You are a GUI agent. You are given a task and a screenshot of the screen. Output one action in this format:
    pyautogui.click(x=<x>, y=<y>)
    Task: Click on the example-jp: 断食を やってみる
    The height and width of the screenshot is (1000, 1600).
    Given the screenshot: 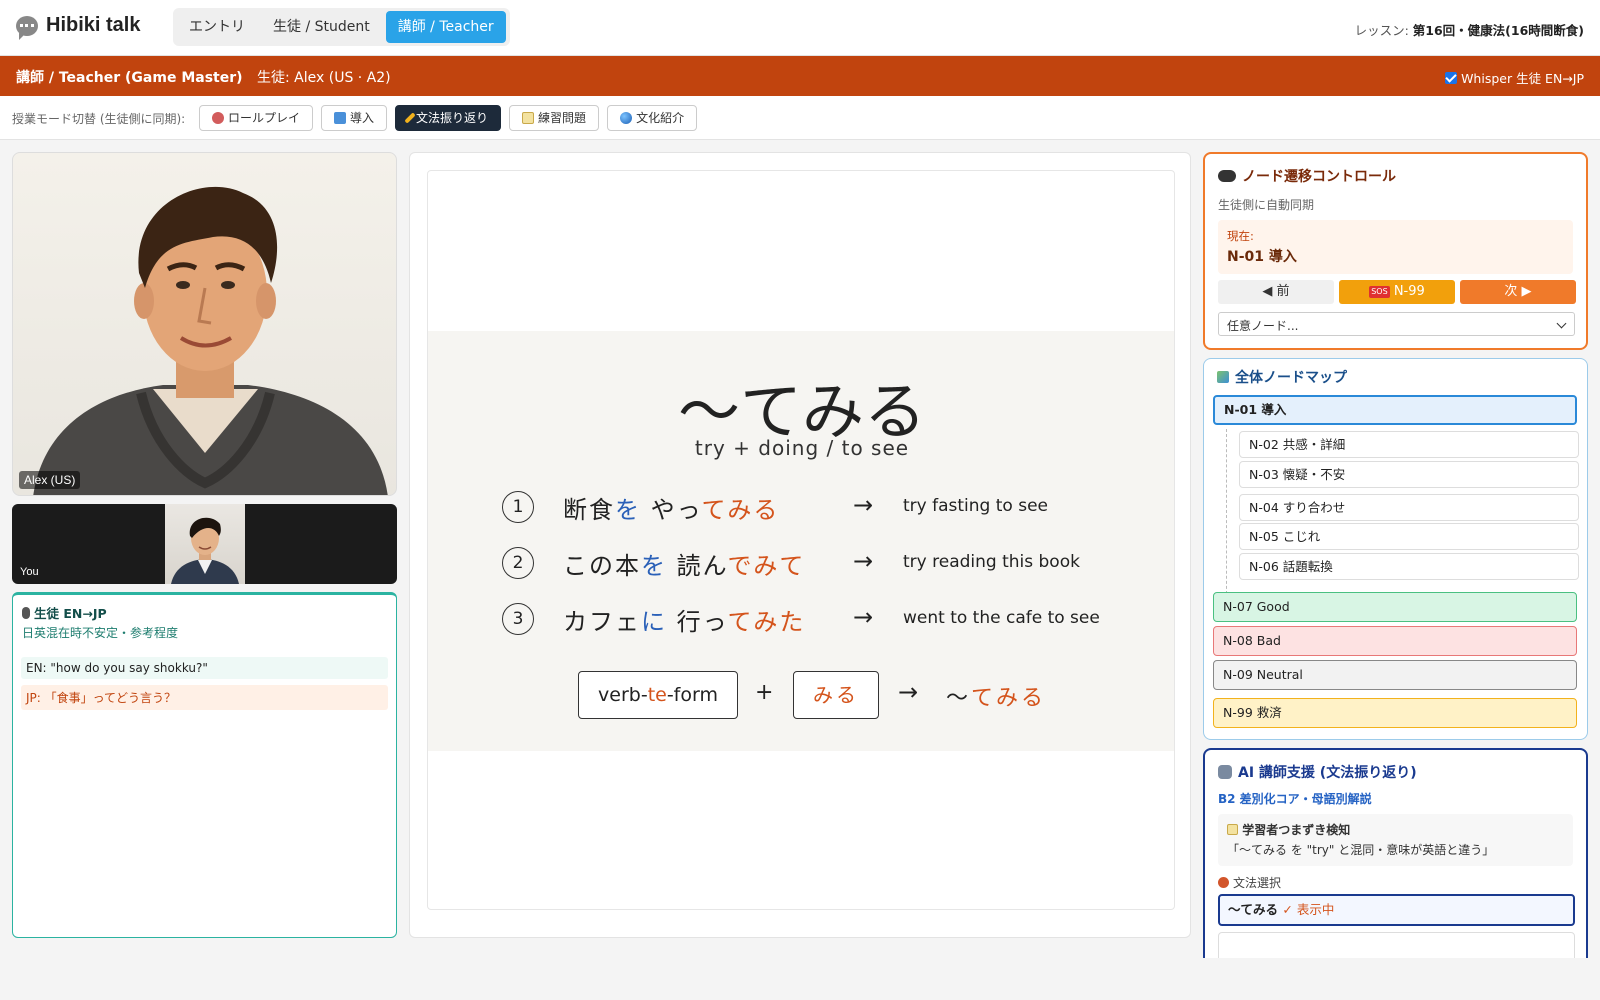 What is the action you would take?
    pyautogui.click(x=671, y=510)
    